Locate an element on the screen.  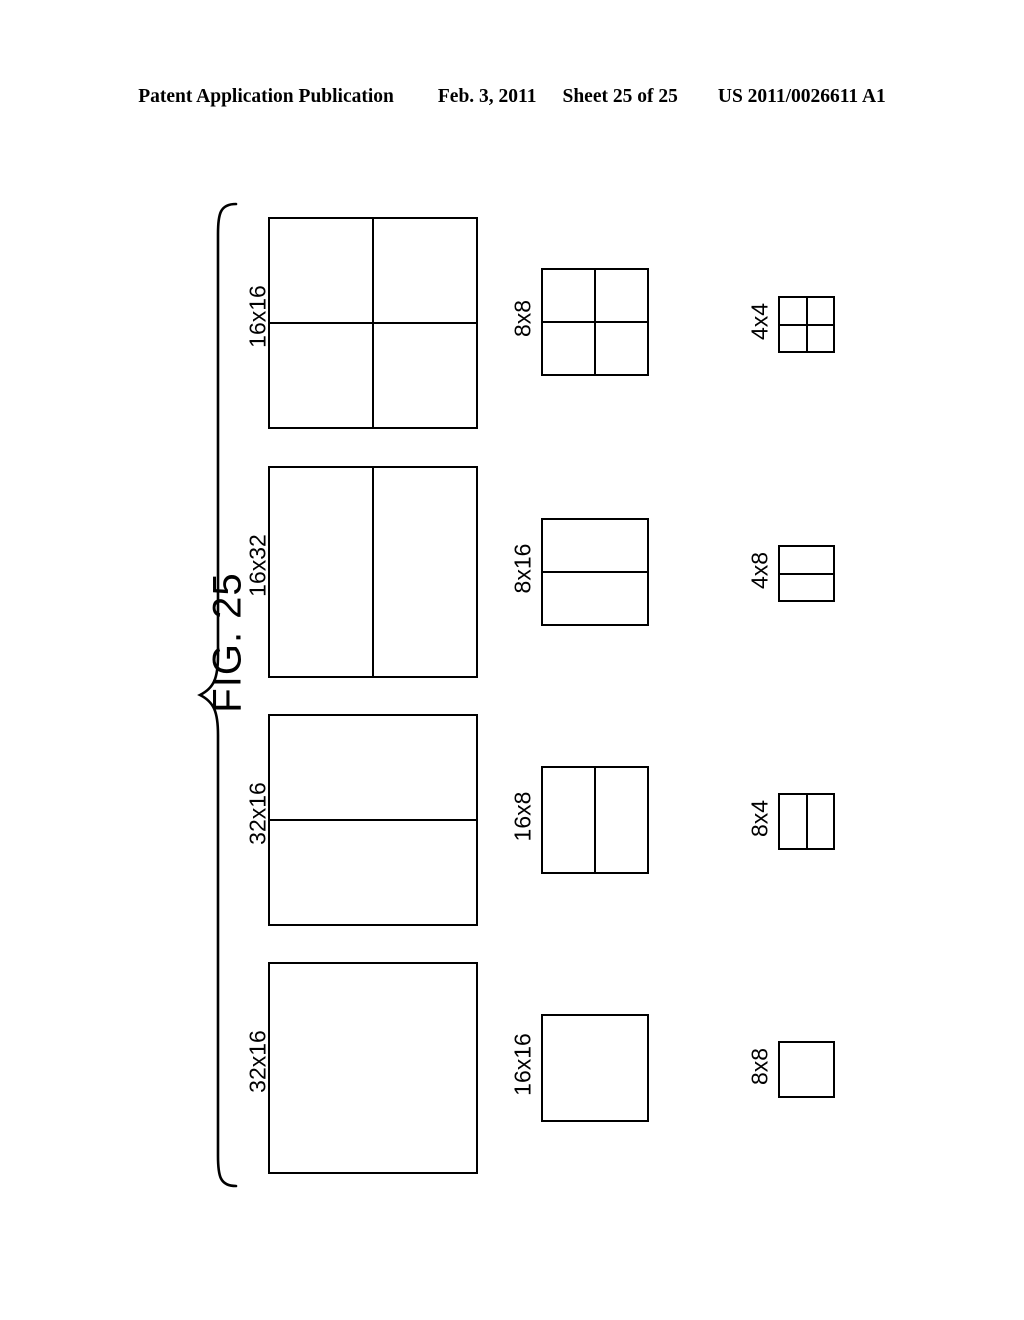
partition-label: 16x16 is located at coordinates (522, 1064).